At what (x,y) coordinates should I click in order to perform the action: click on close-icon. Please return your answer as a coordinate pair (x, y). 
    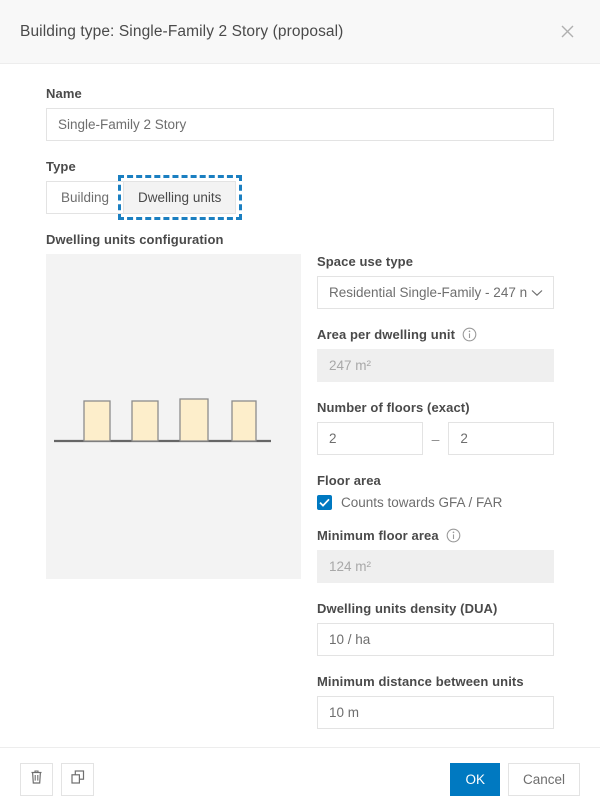
    Looking at the image, I should click on (567, 32).